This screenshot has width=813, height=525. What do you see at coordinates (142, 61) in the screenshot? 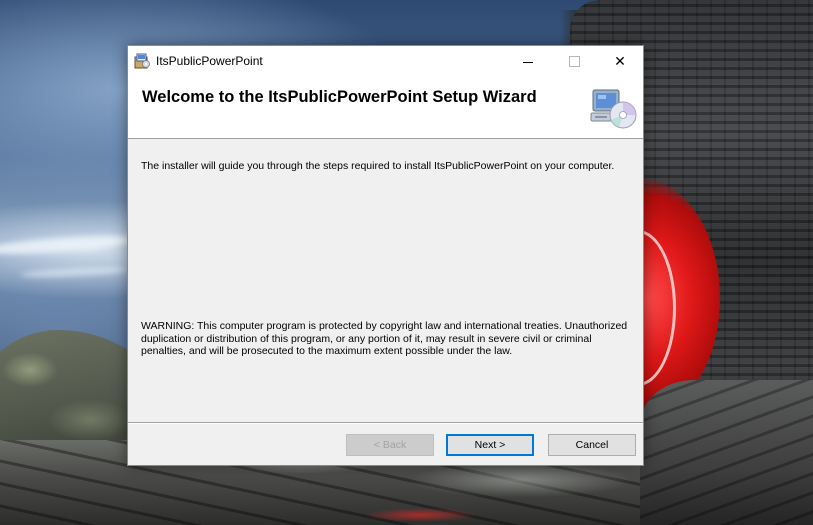
I see `installer-app-icon` at bounding box center [142, 61].